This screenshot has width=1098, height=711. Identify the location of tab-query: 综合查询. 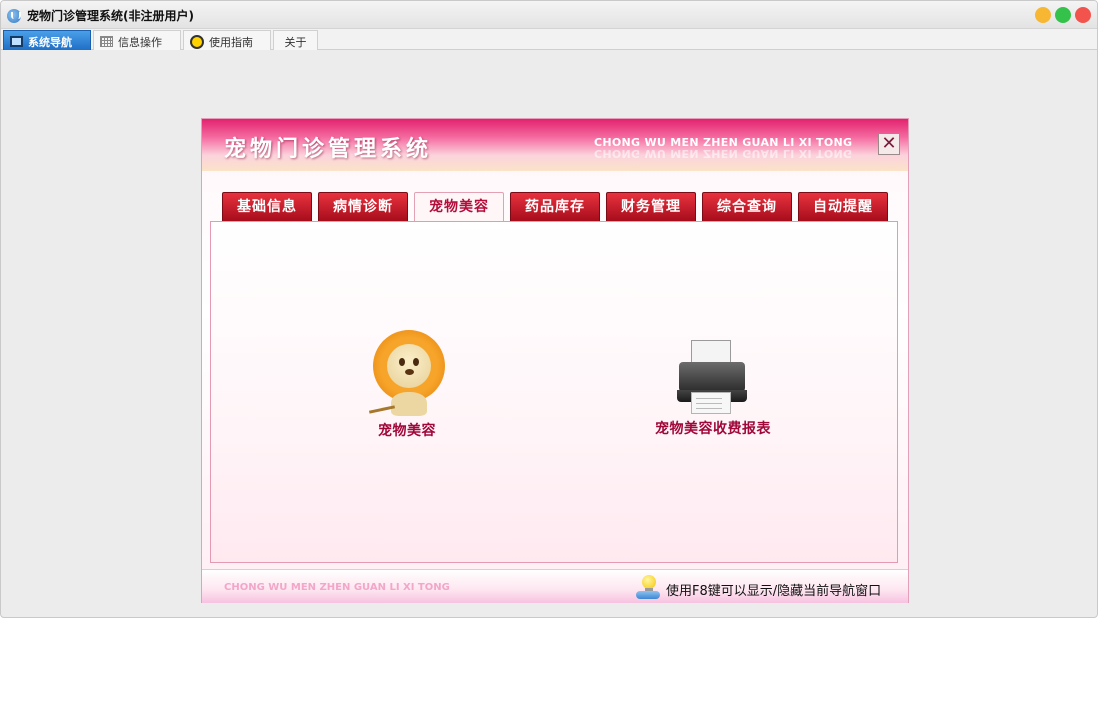
(747, 206).